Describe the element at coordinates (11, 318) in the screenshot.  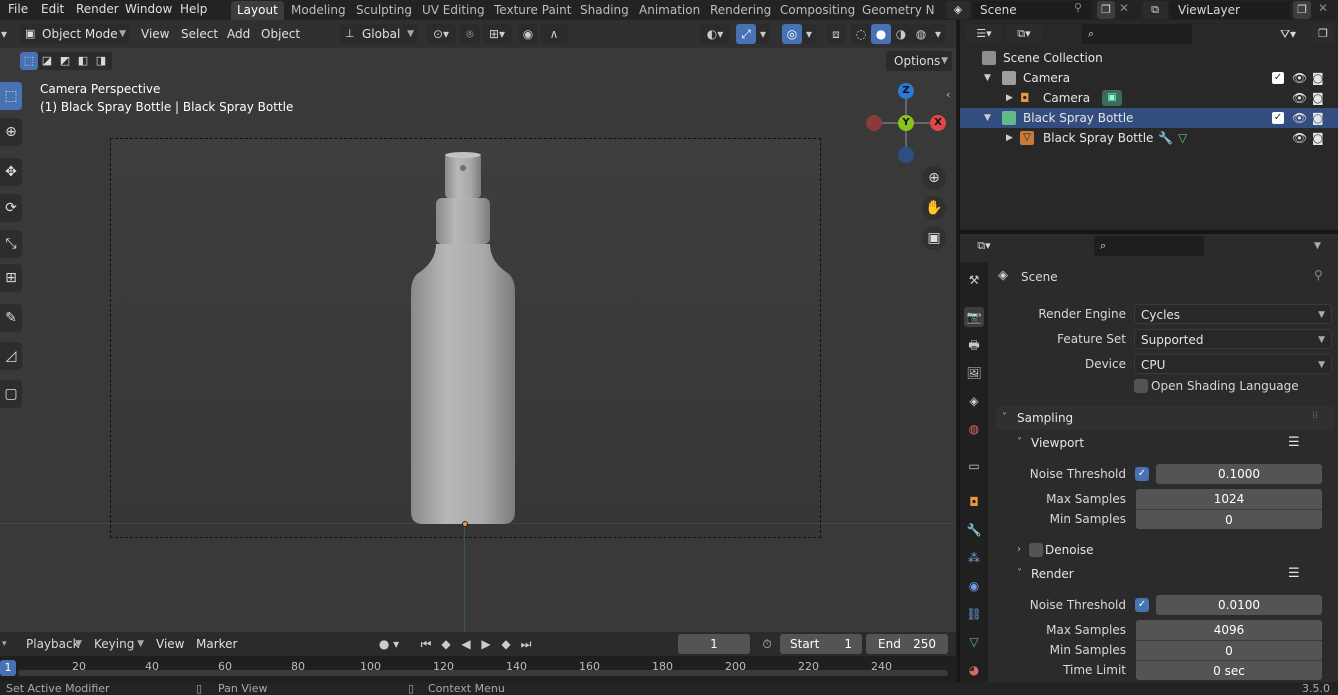
I see `annotate-tool-icon: ✎` at that location.